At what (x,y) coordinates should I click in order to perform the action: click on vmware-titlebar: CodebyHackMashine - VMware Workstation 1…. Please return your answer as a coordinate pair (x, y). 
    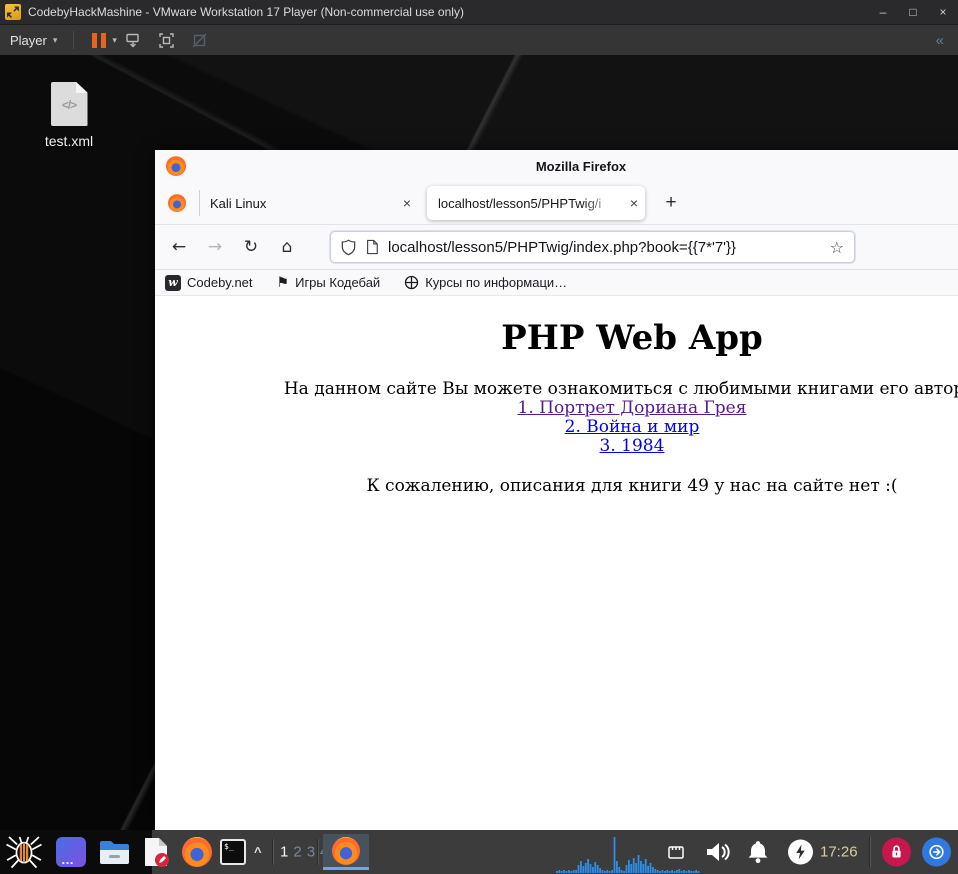
    Looking at the image, I should click on (479, 12).